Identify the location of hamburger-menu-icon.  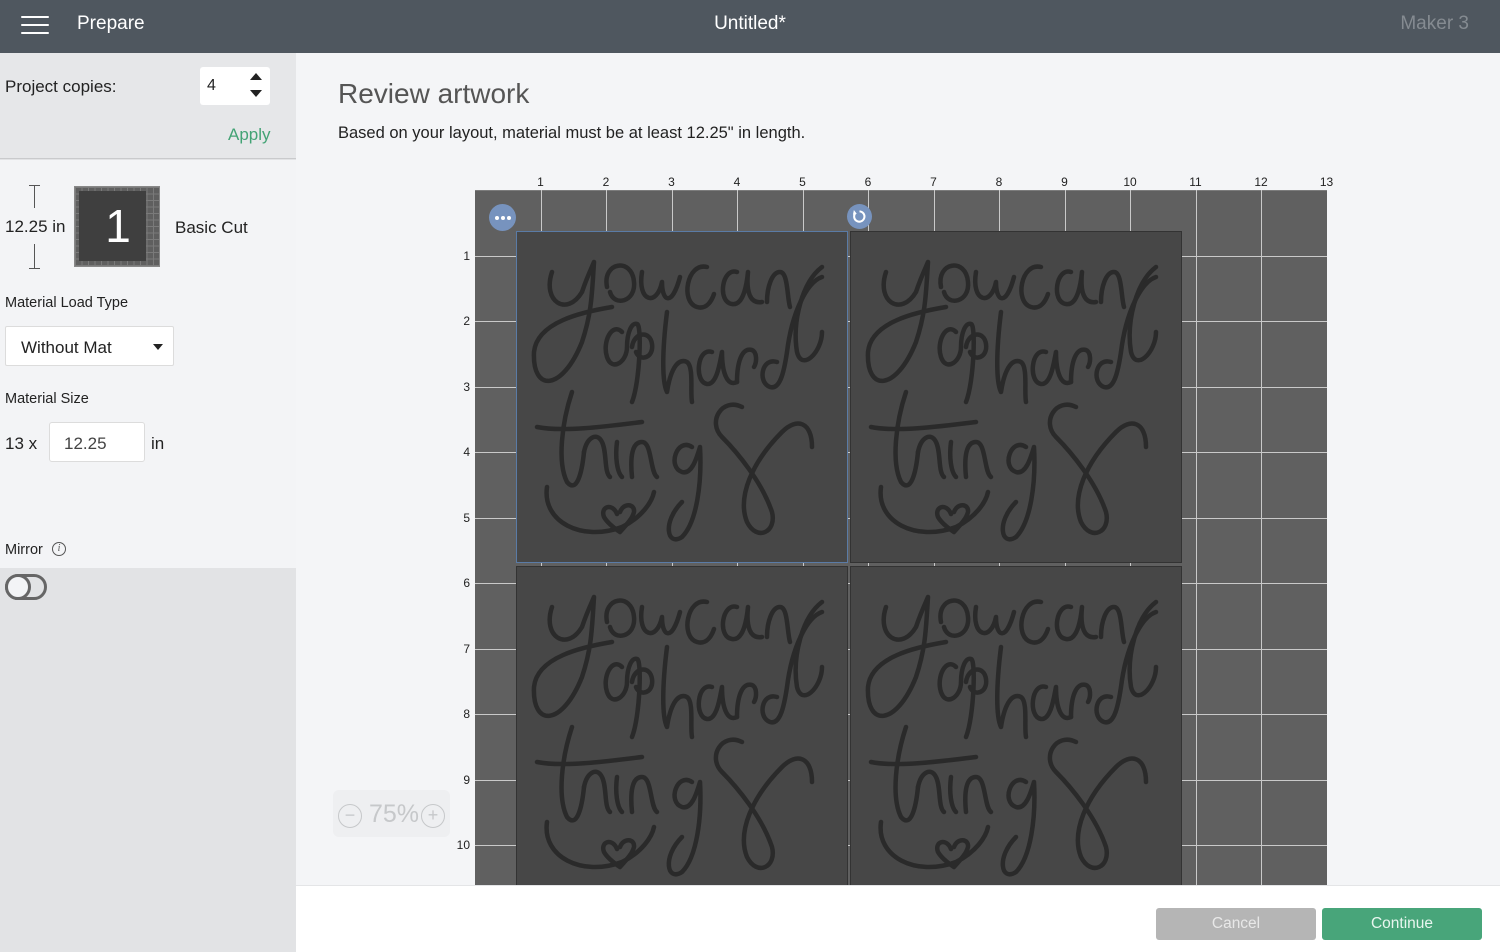
(35, 26).